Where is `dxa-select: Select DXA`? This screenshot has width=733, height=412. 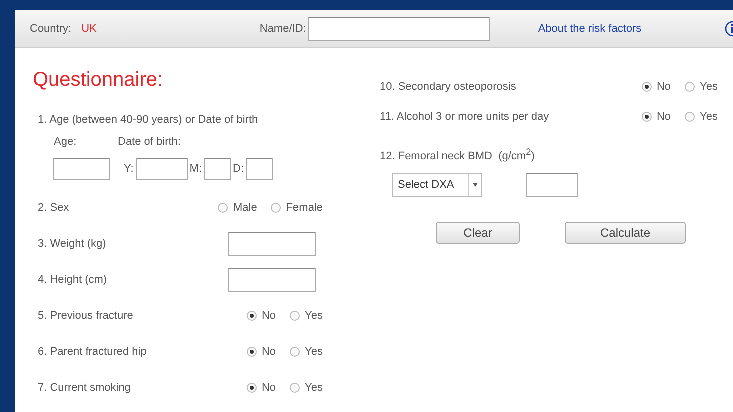 dxa-select: Select DXA is located at coordinates (437, 184).